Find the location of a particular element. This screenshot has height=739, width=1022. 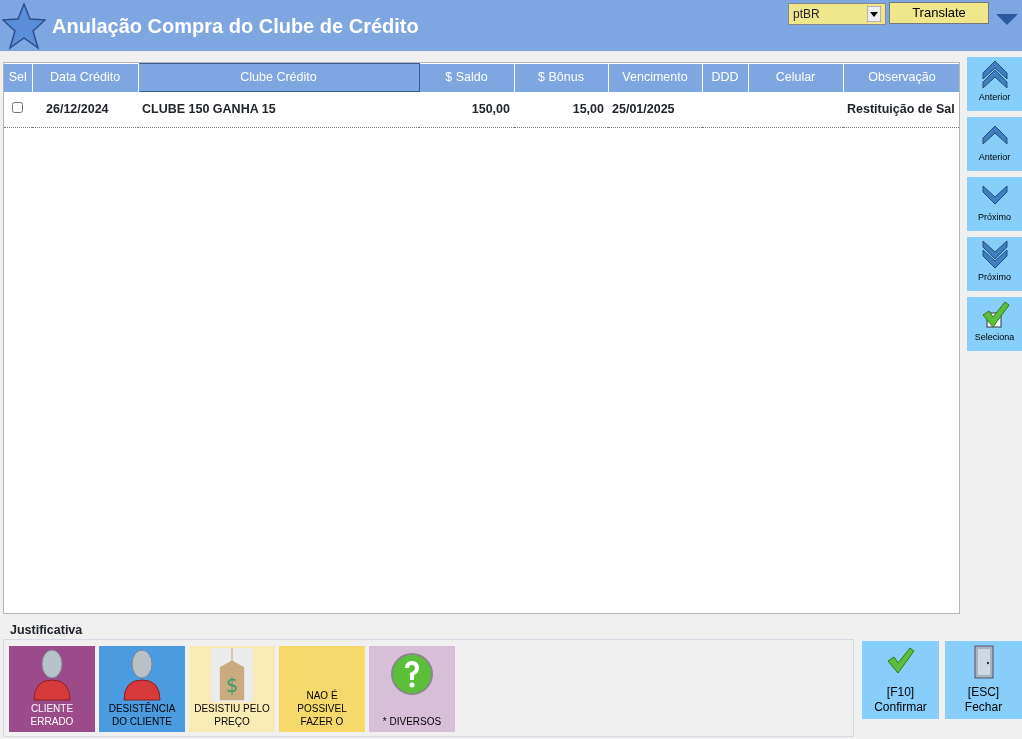

picture: $ is located at coordinates (232, 674).